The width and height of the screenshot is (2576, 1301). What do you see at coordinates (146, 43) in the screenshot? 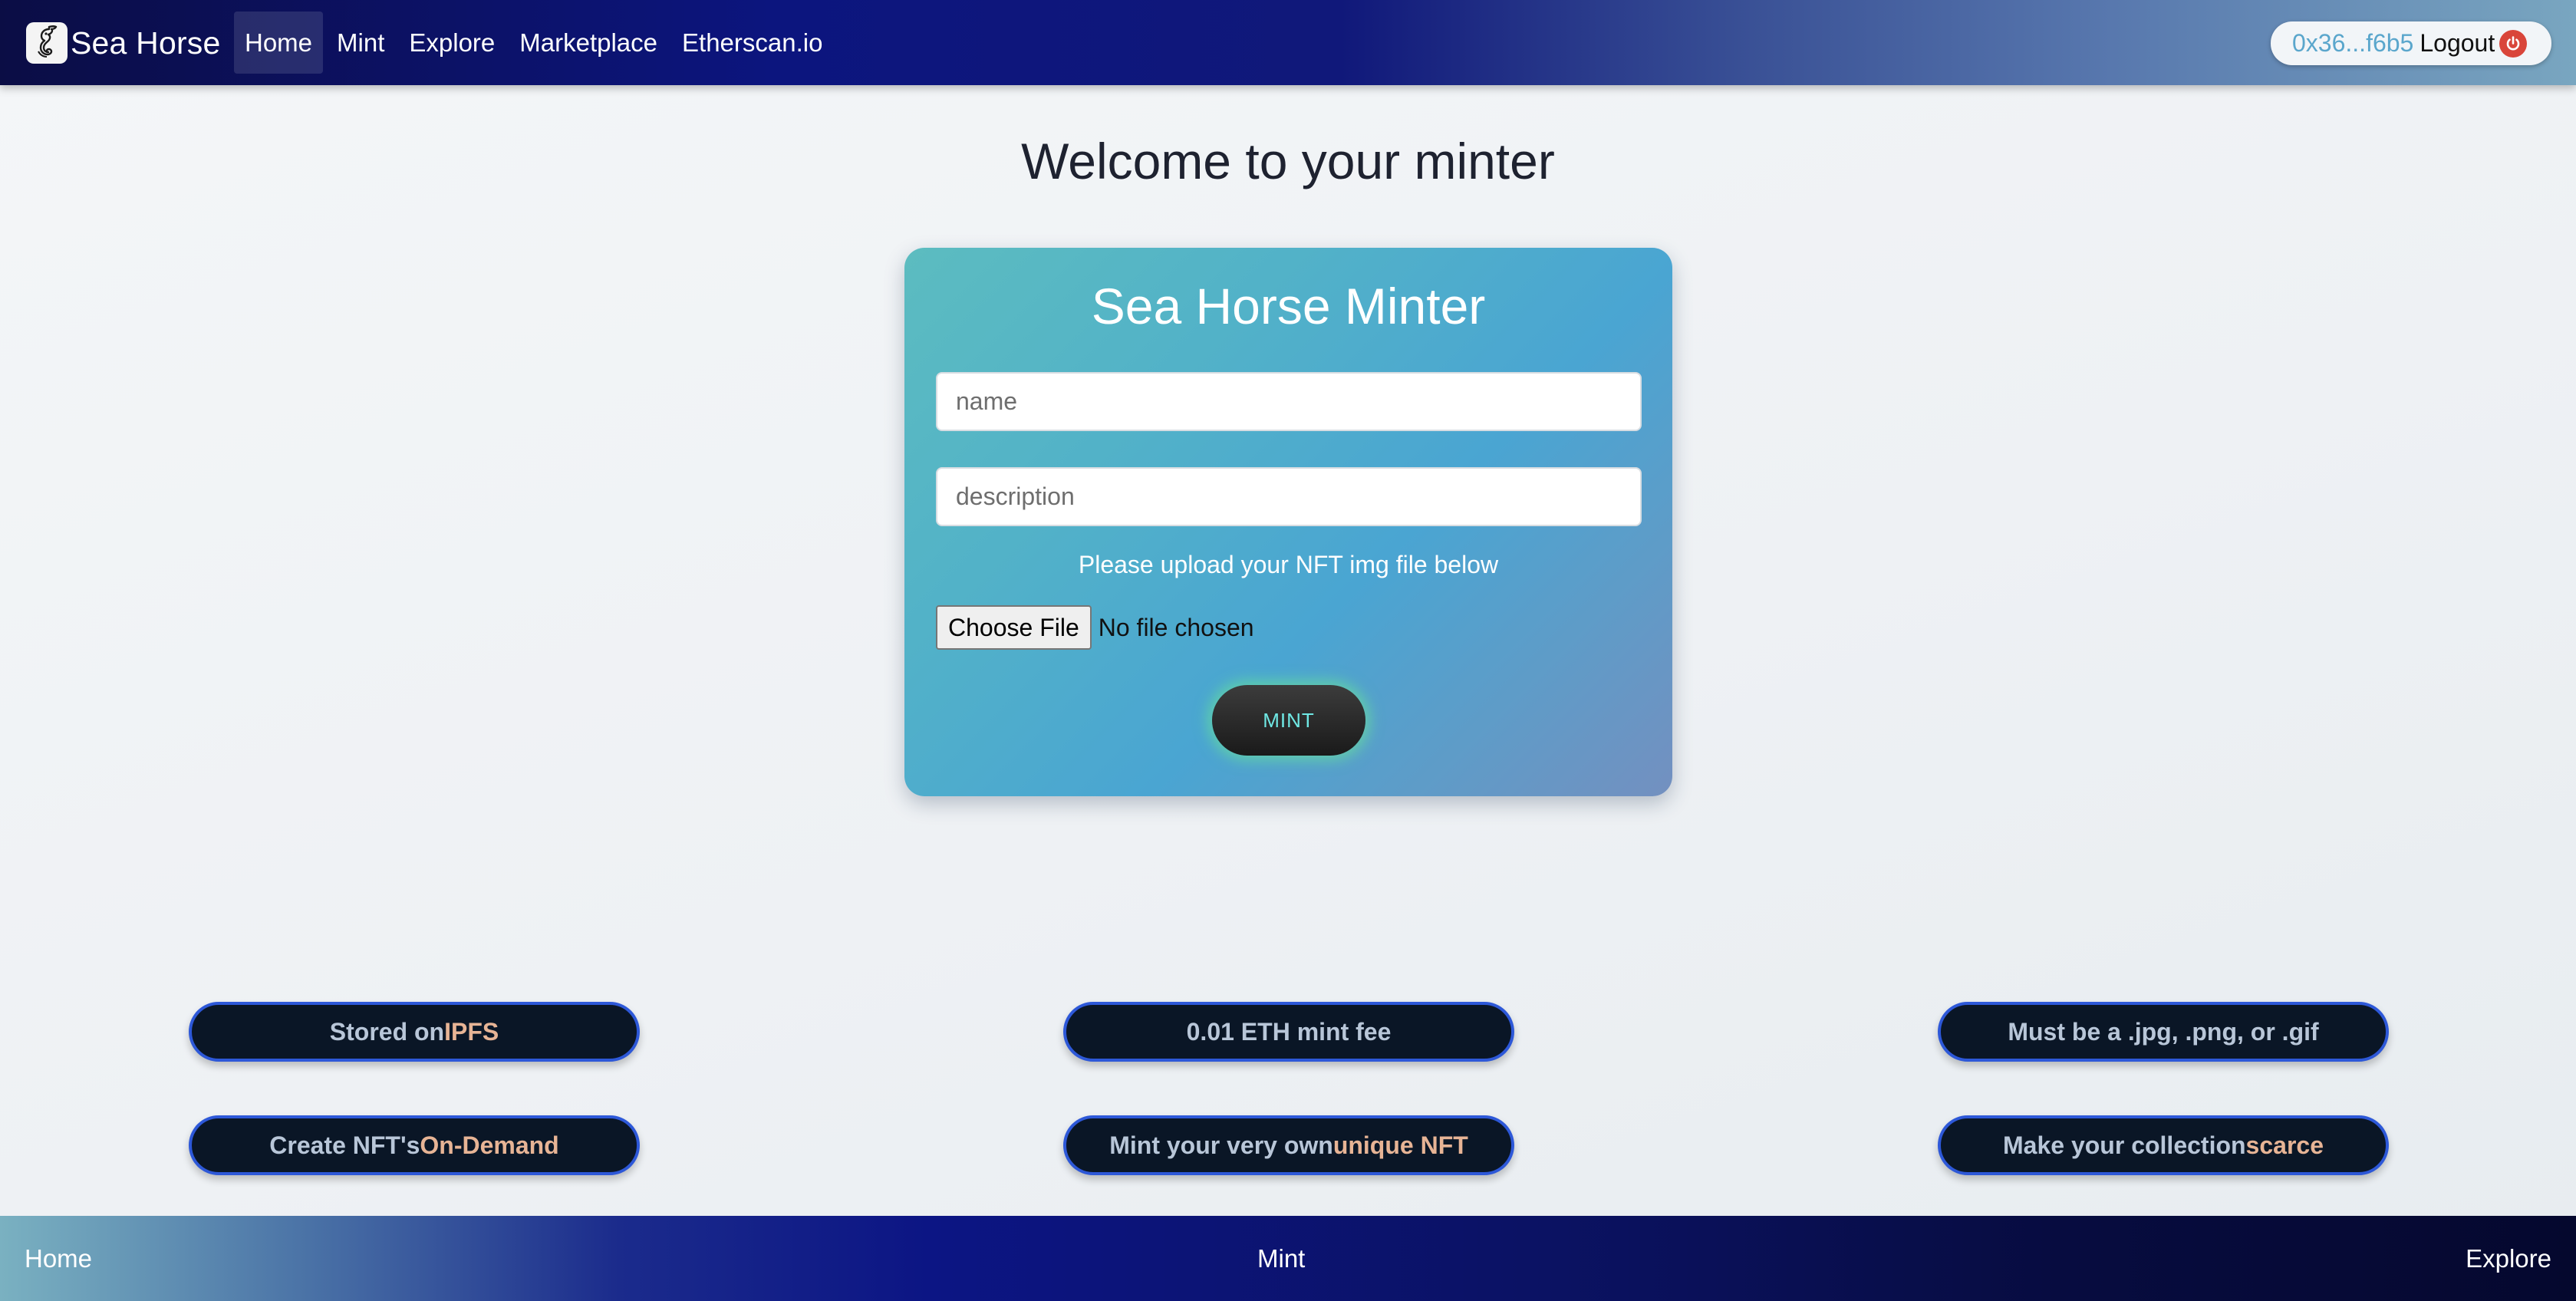
I see `brand-name: Sea Horse` at bounding box center [146, 43].